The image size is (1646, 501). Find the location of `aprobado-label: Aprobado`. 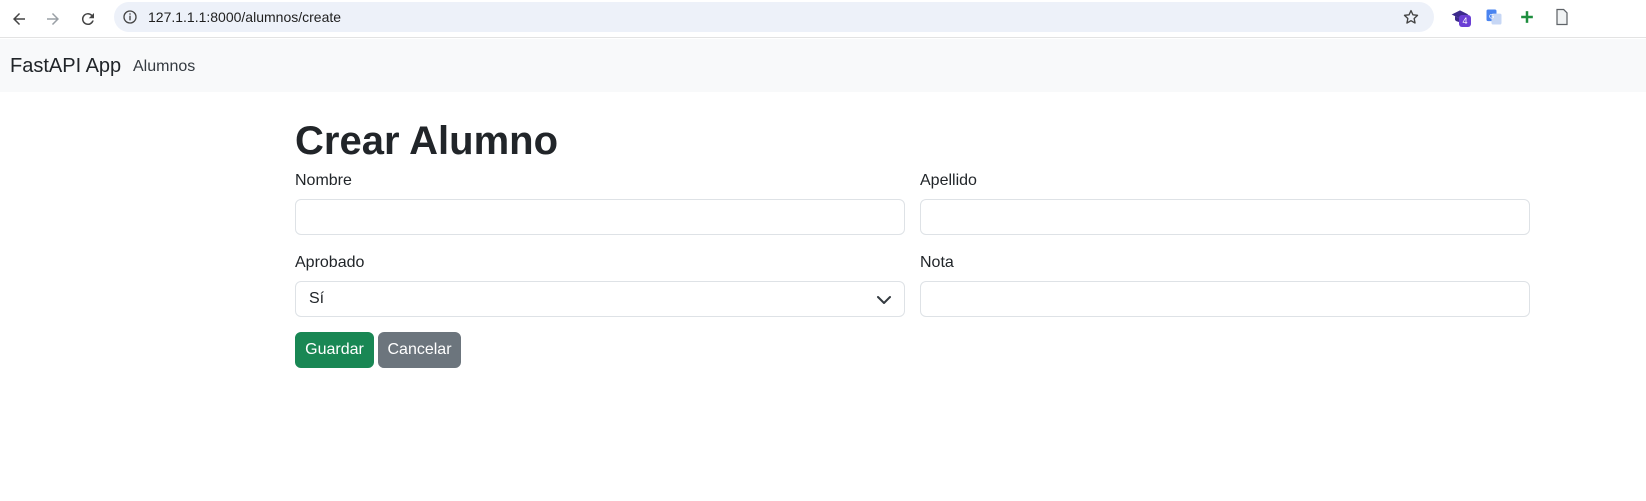

aprobado-label: Aprobado is located at coordinates (330, 262).